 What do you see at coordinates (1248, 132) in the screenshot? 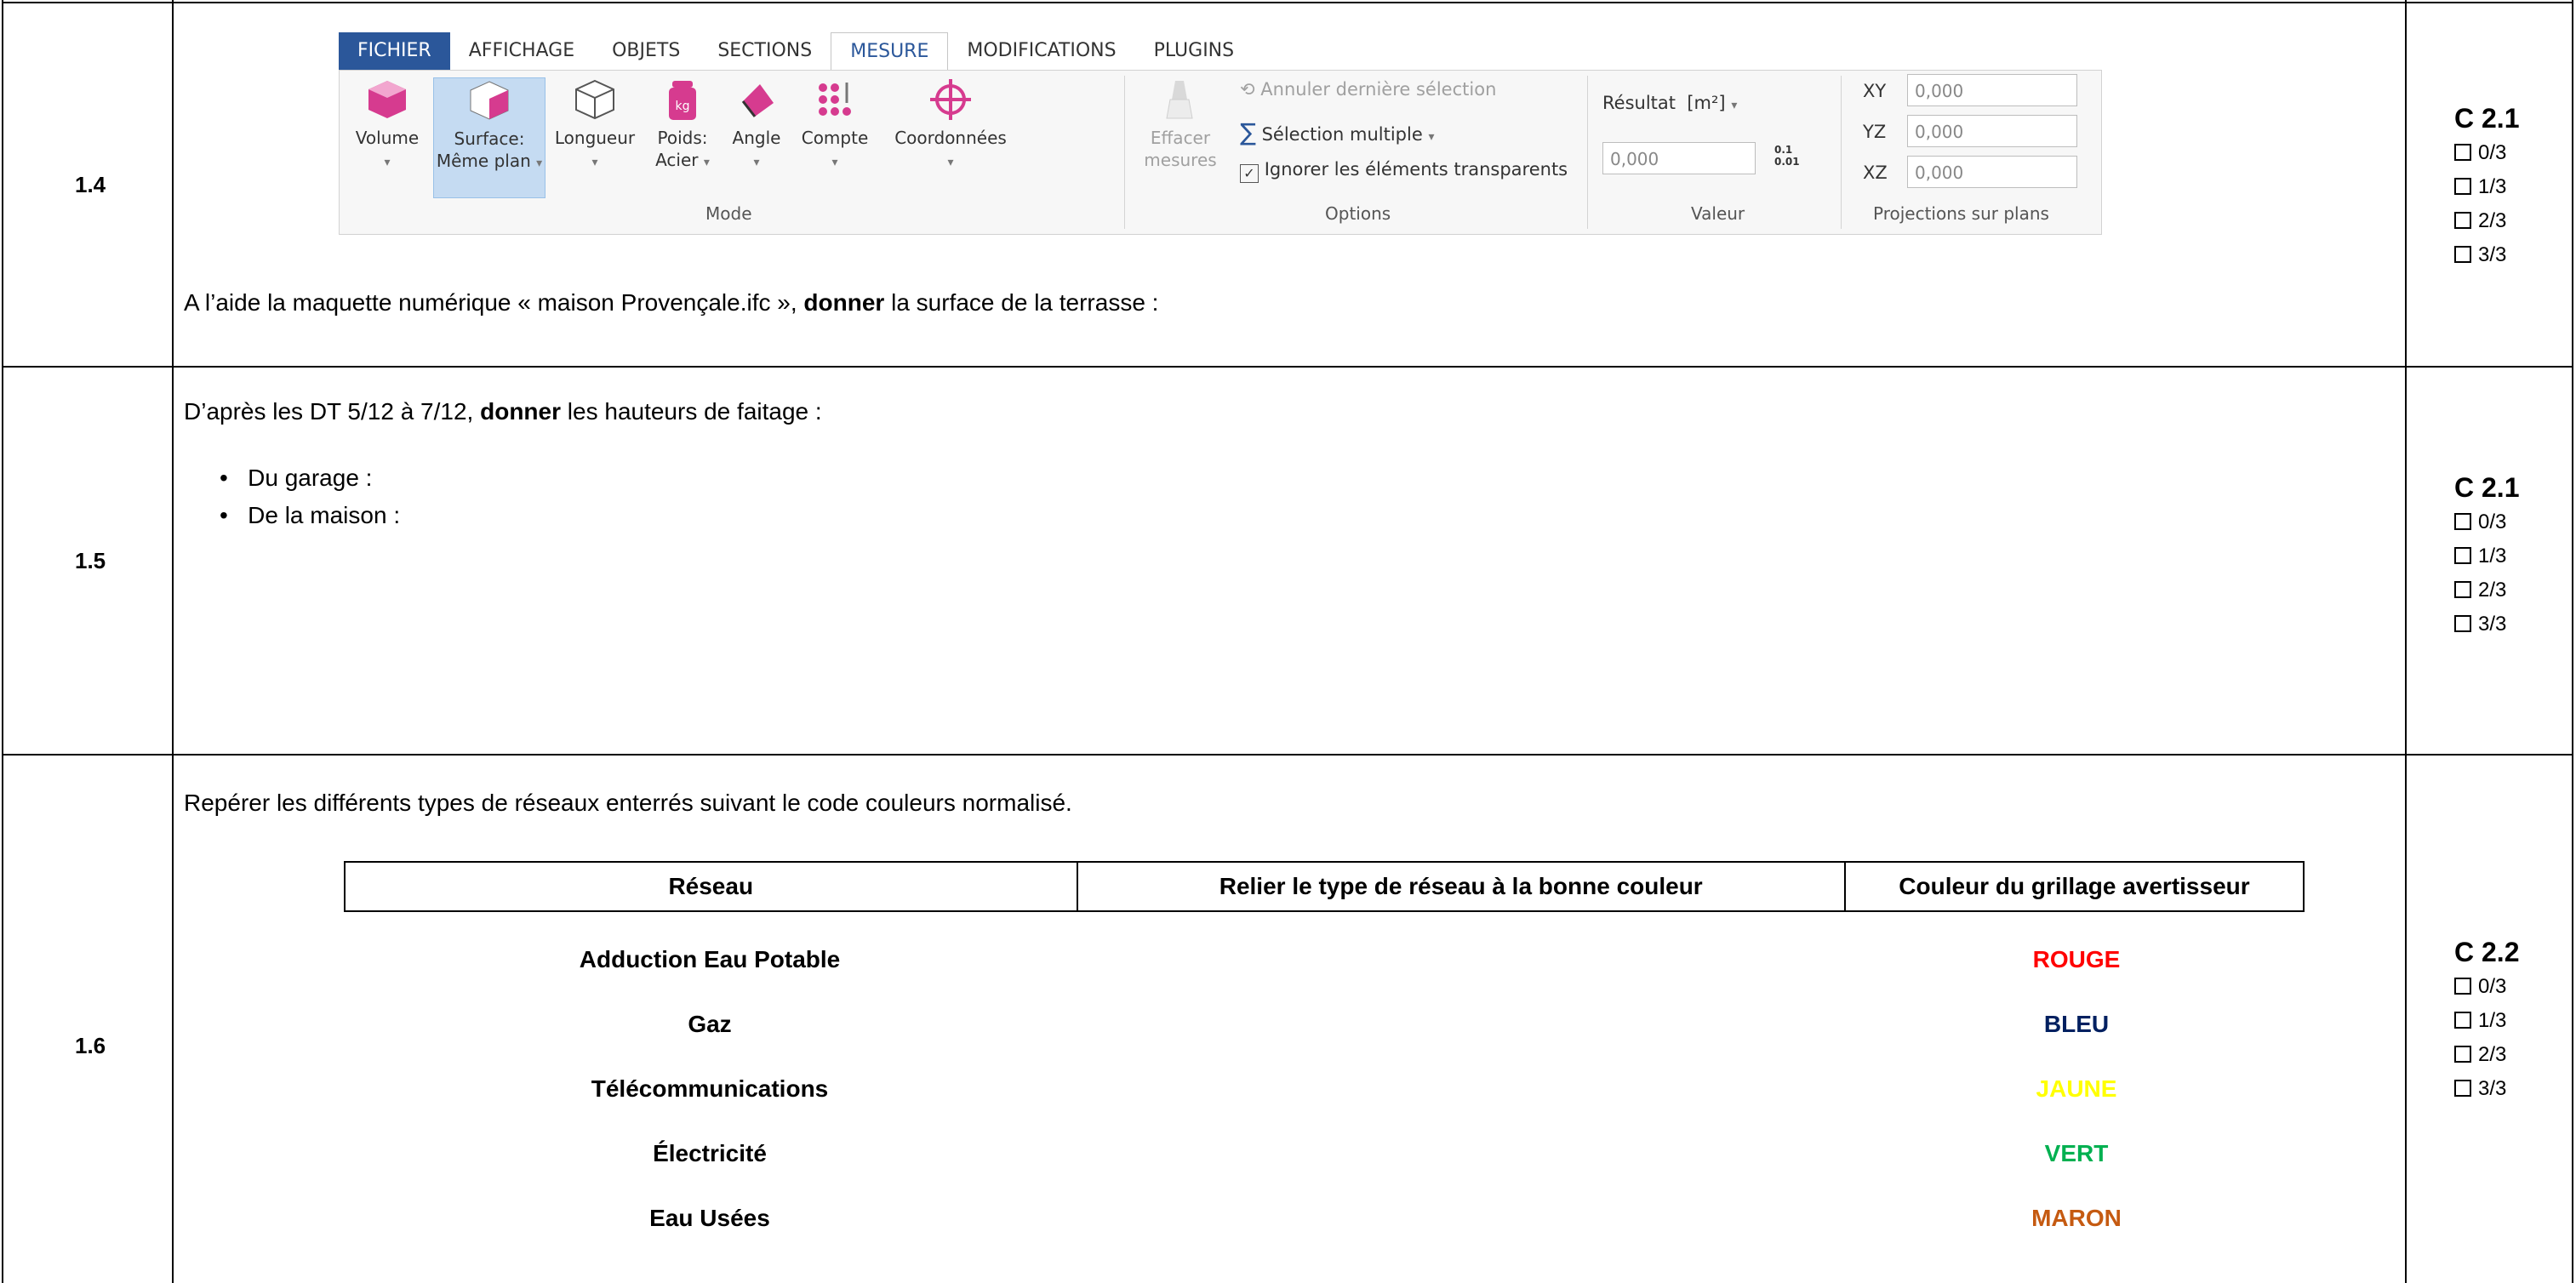
I see `sigma-icon: ∑` at bounding box center [1248, 132].